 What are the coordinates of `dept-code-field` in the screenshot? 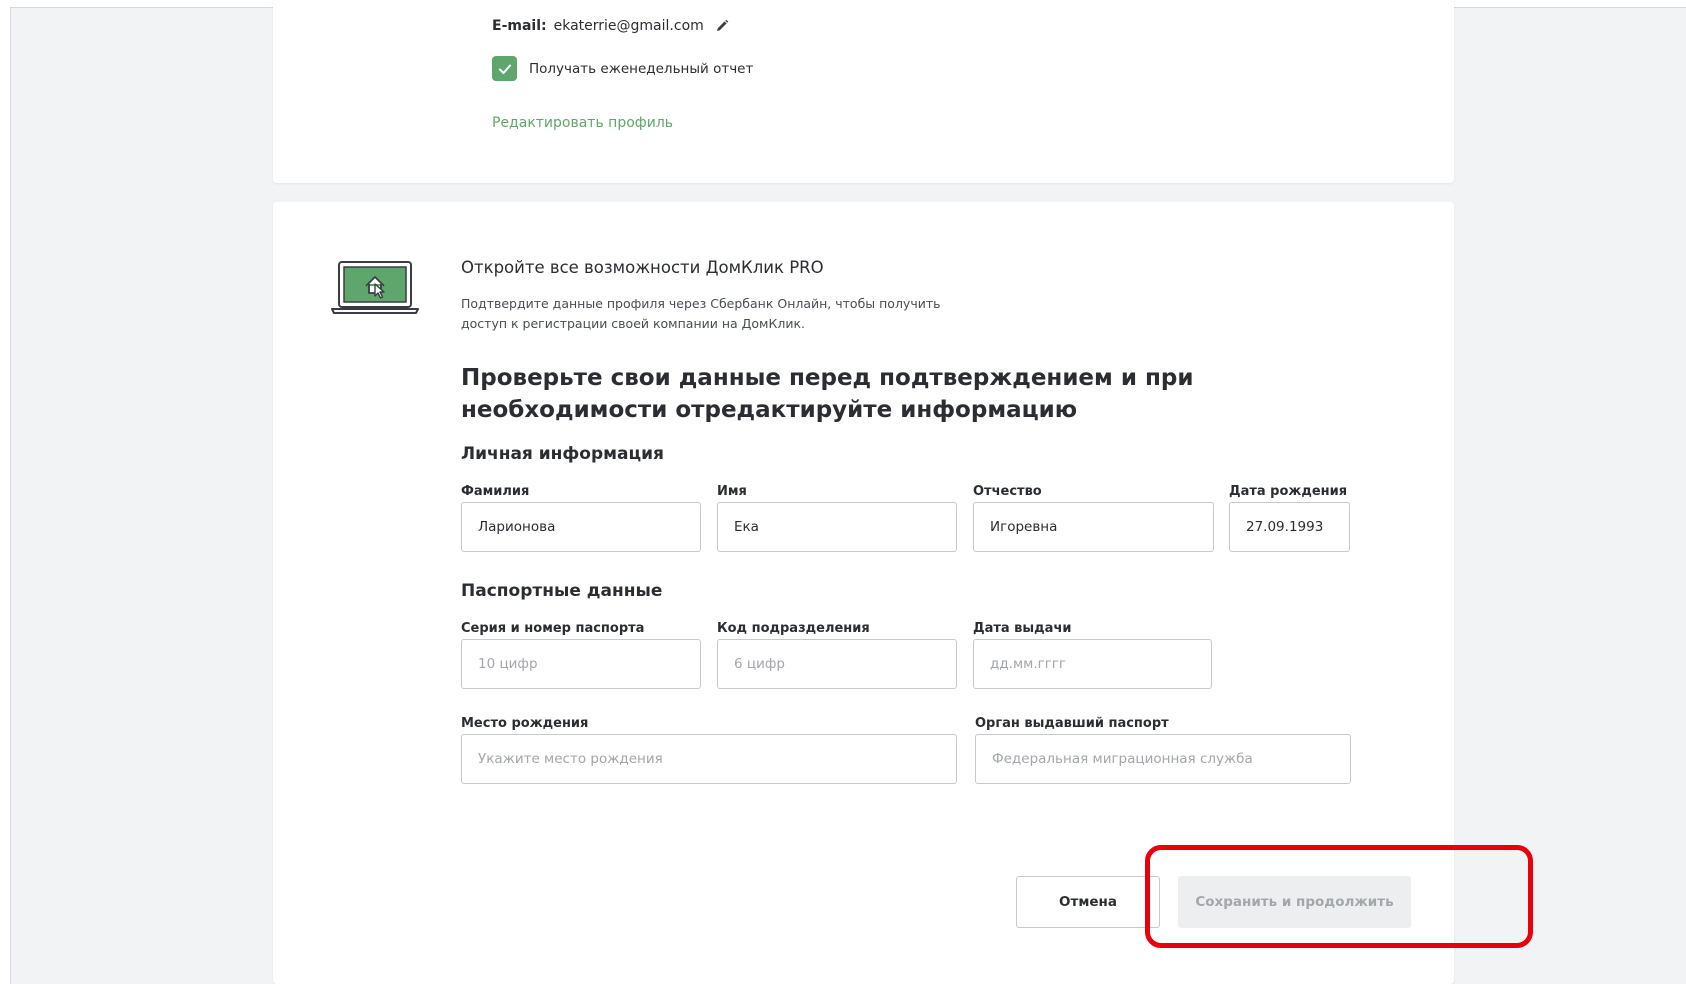 It's located at (837, 664).